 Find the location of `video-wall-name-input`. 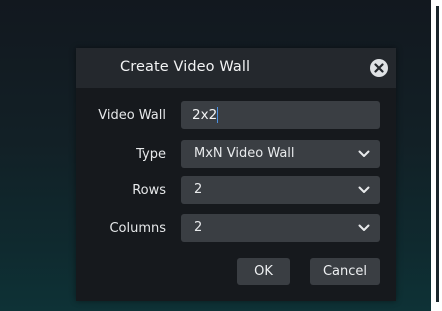

video-wall-name-input is located at coordinates (280, 115).